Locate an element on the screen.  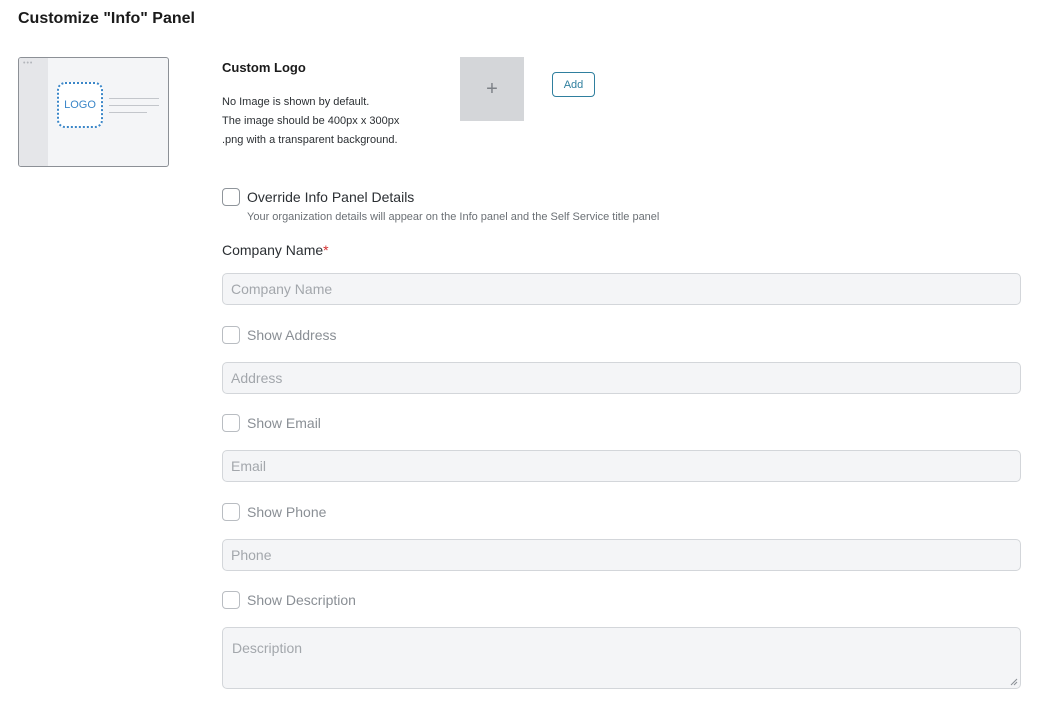
override-label: Override Info Panel Details is located at coordinates (331, 197).